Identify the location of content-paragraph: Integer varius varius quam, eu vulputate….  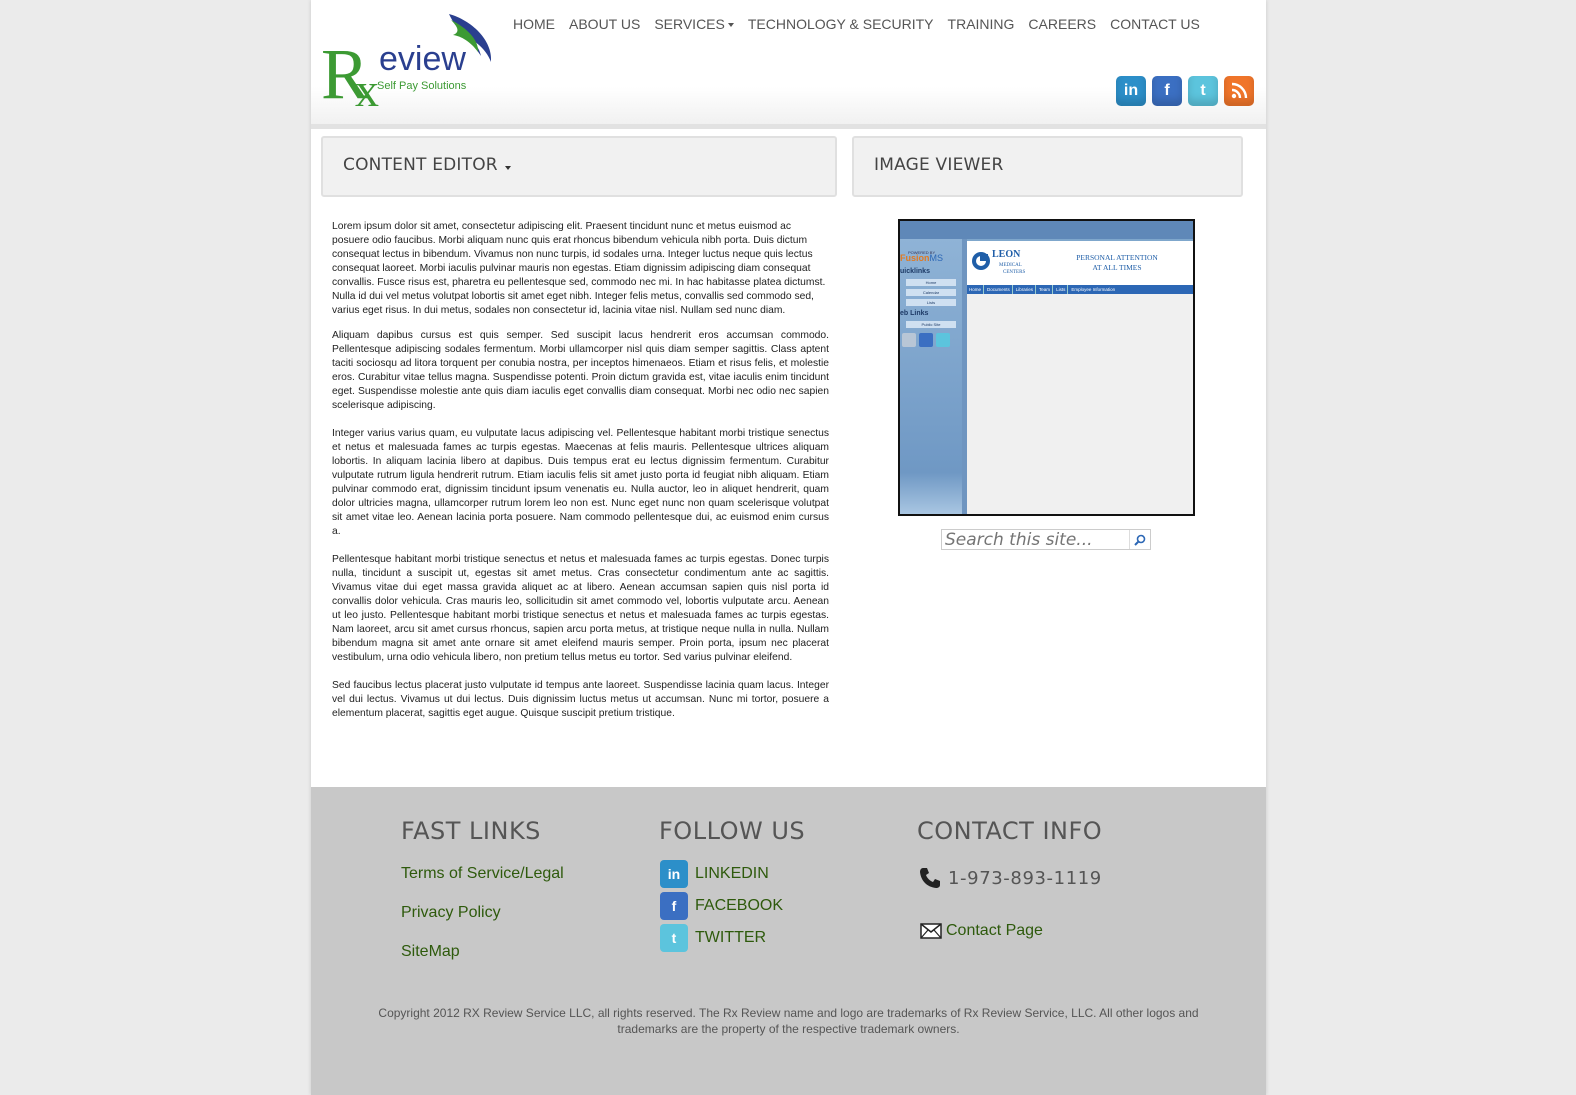
(580, 482).